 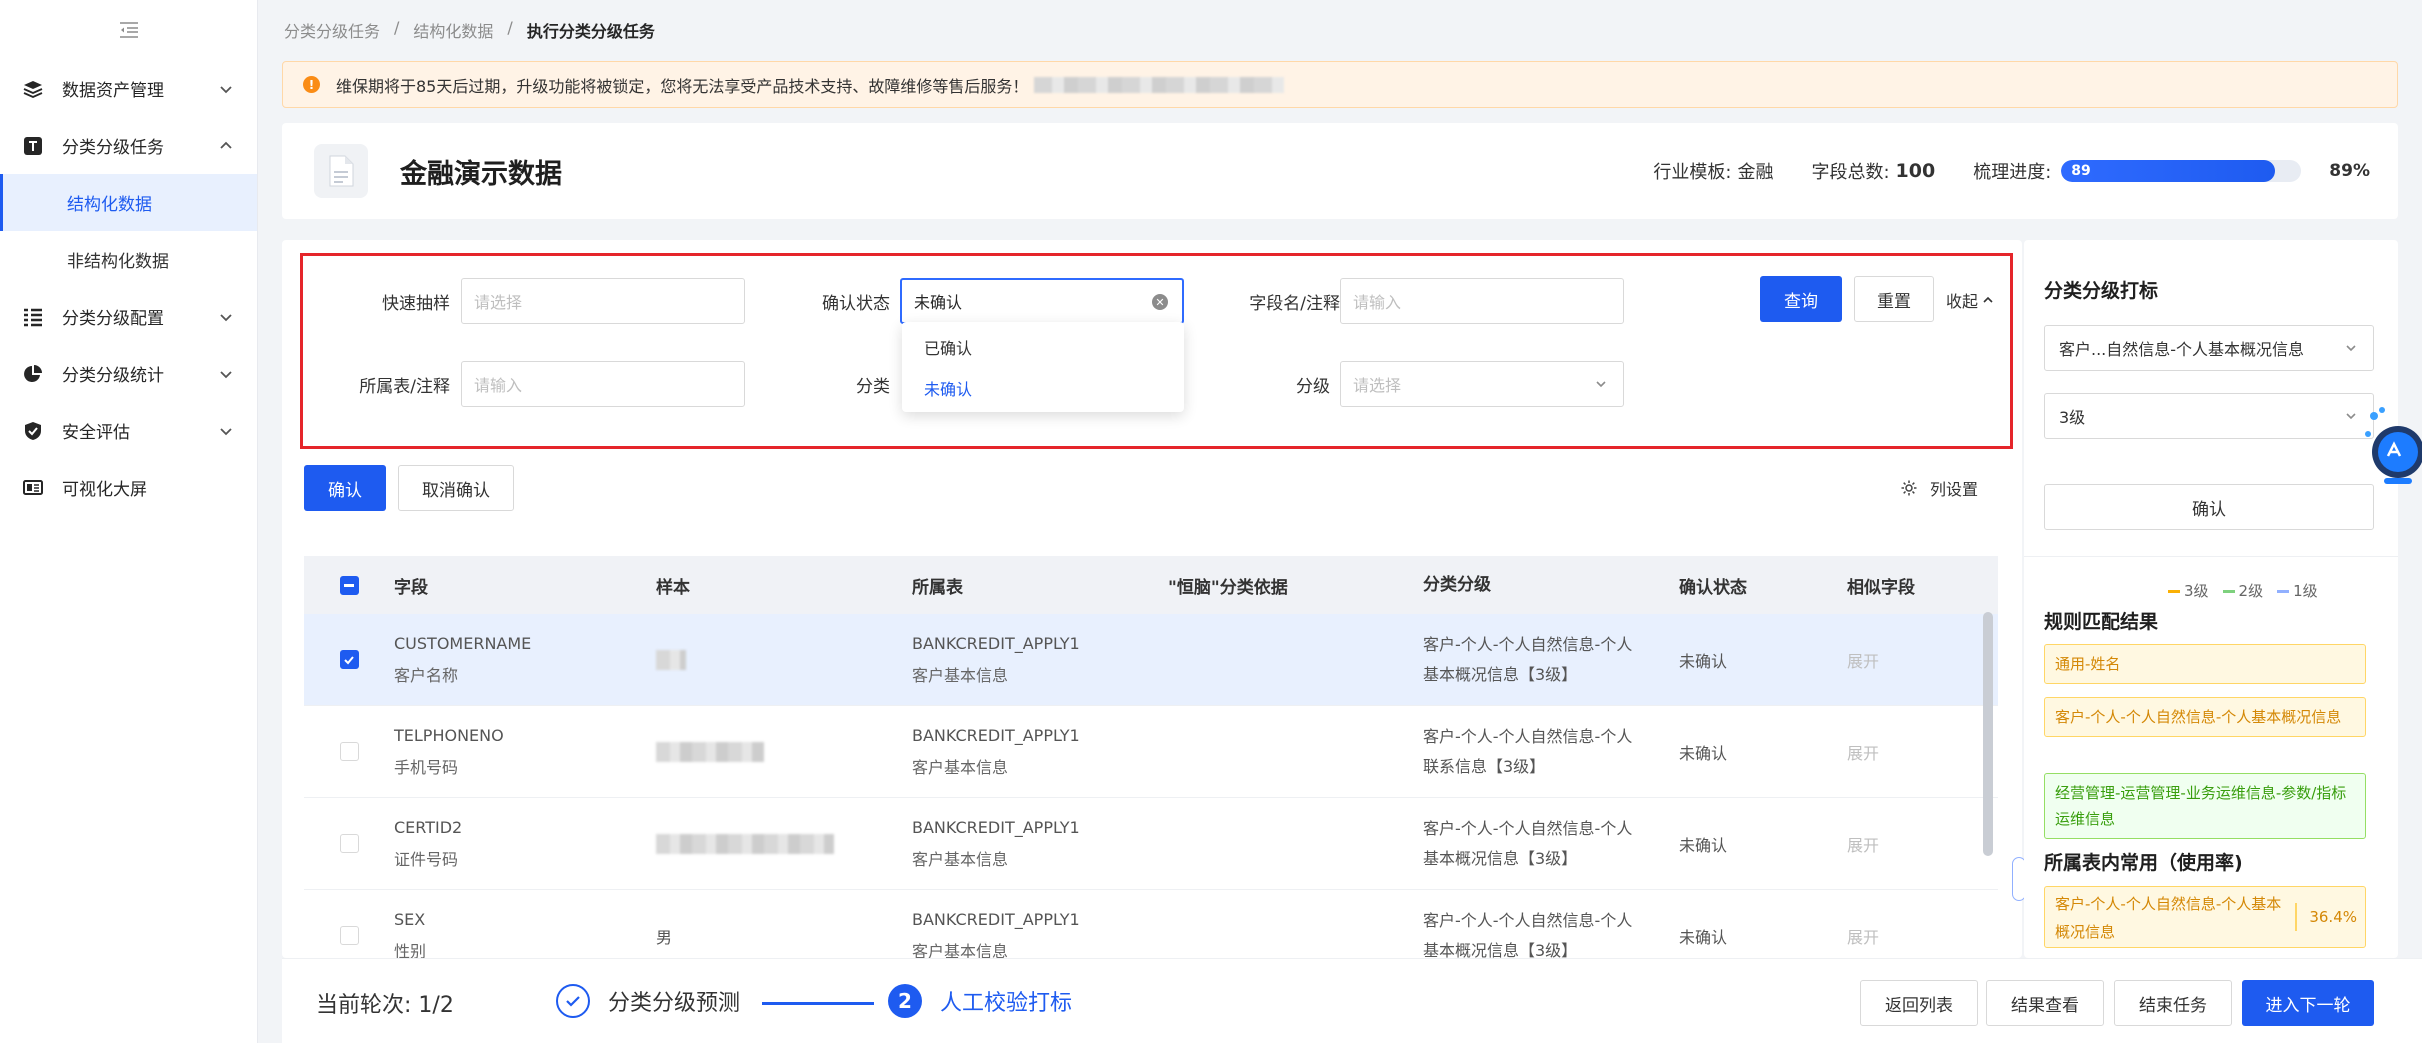 I want to click on breadcrumb-item: 结构化数据, so click(x=453, y=30).